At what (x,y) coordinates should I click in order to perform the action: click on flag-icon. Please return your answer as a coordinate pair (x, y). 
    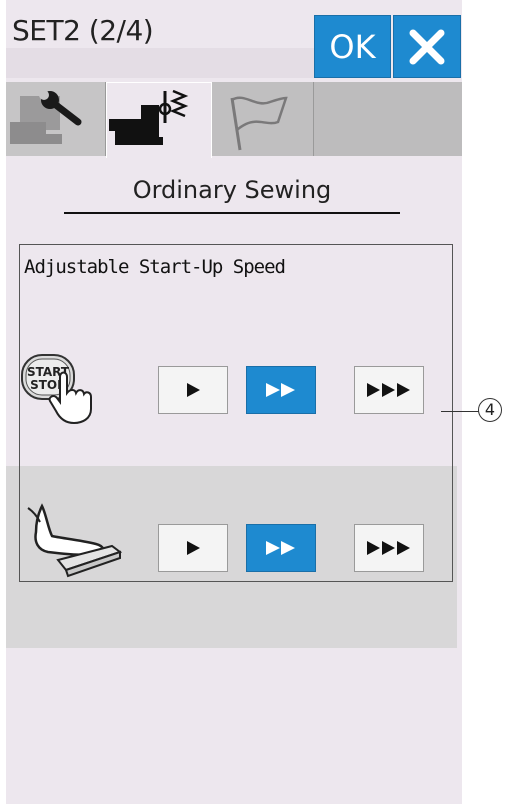
    Looking at the image, I should click on (259, 123).